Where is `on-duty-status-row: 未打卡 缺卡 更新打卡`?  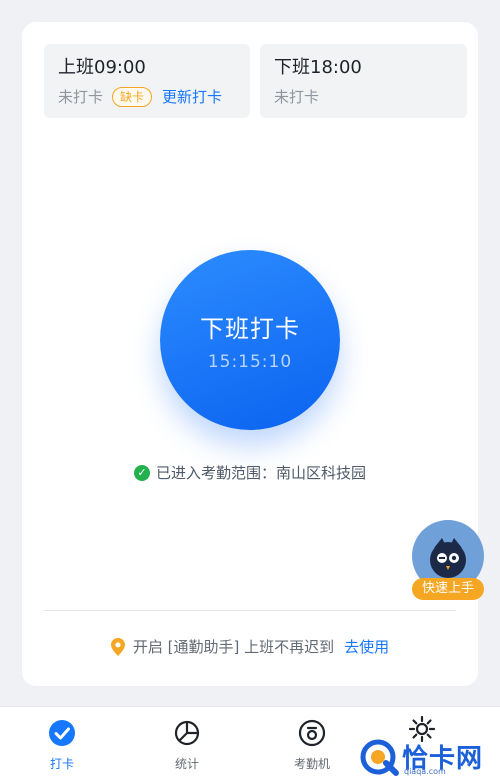 on-duty-status-row: 未打卡 缺卡 更新打卡 is located at coordinates (147, 97).